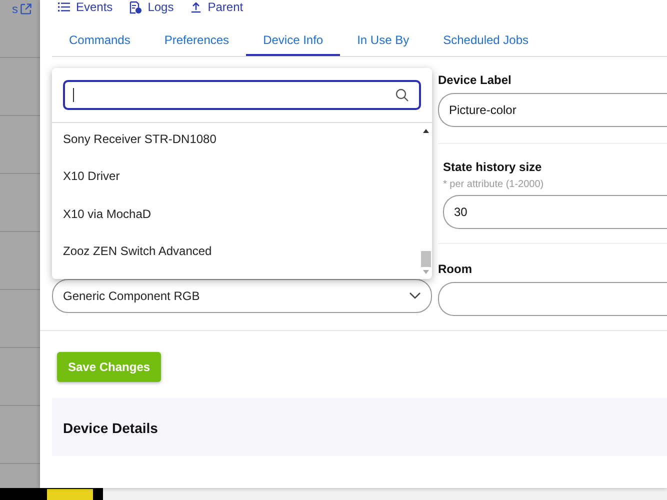 This screenshot has width=667, height=500. Describe the element at coordinates (552, 110) in the screenshot. I see `text-field: Picture-color` at that location.